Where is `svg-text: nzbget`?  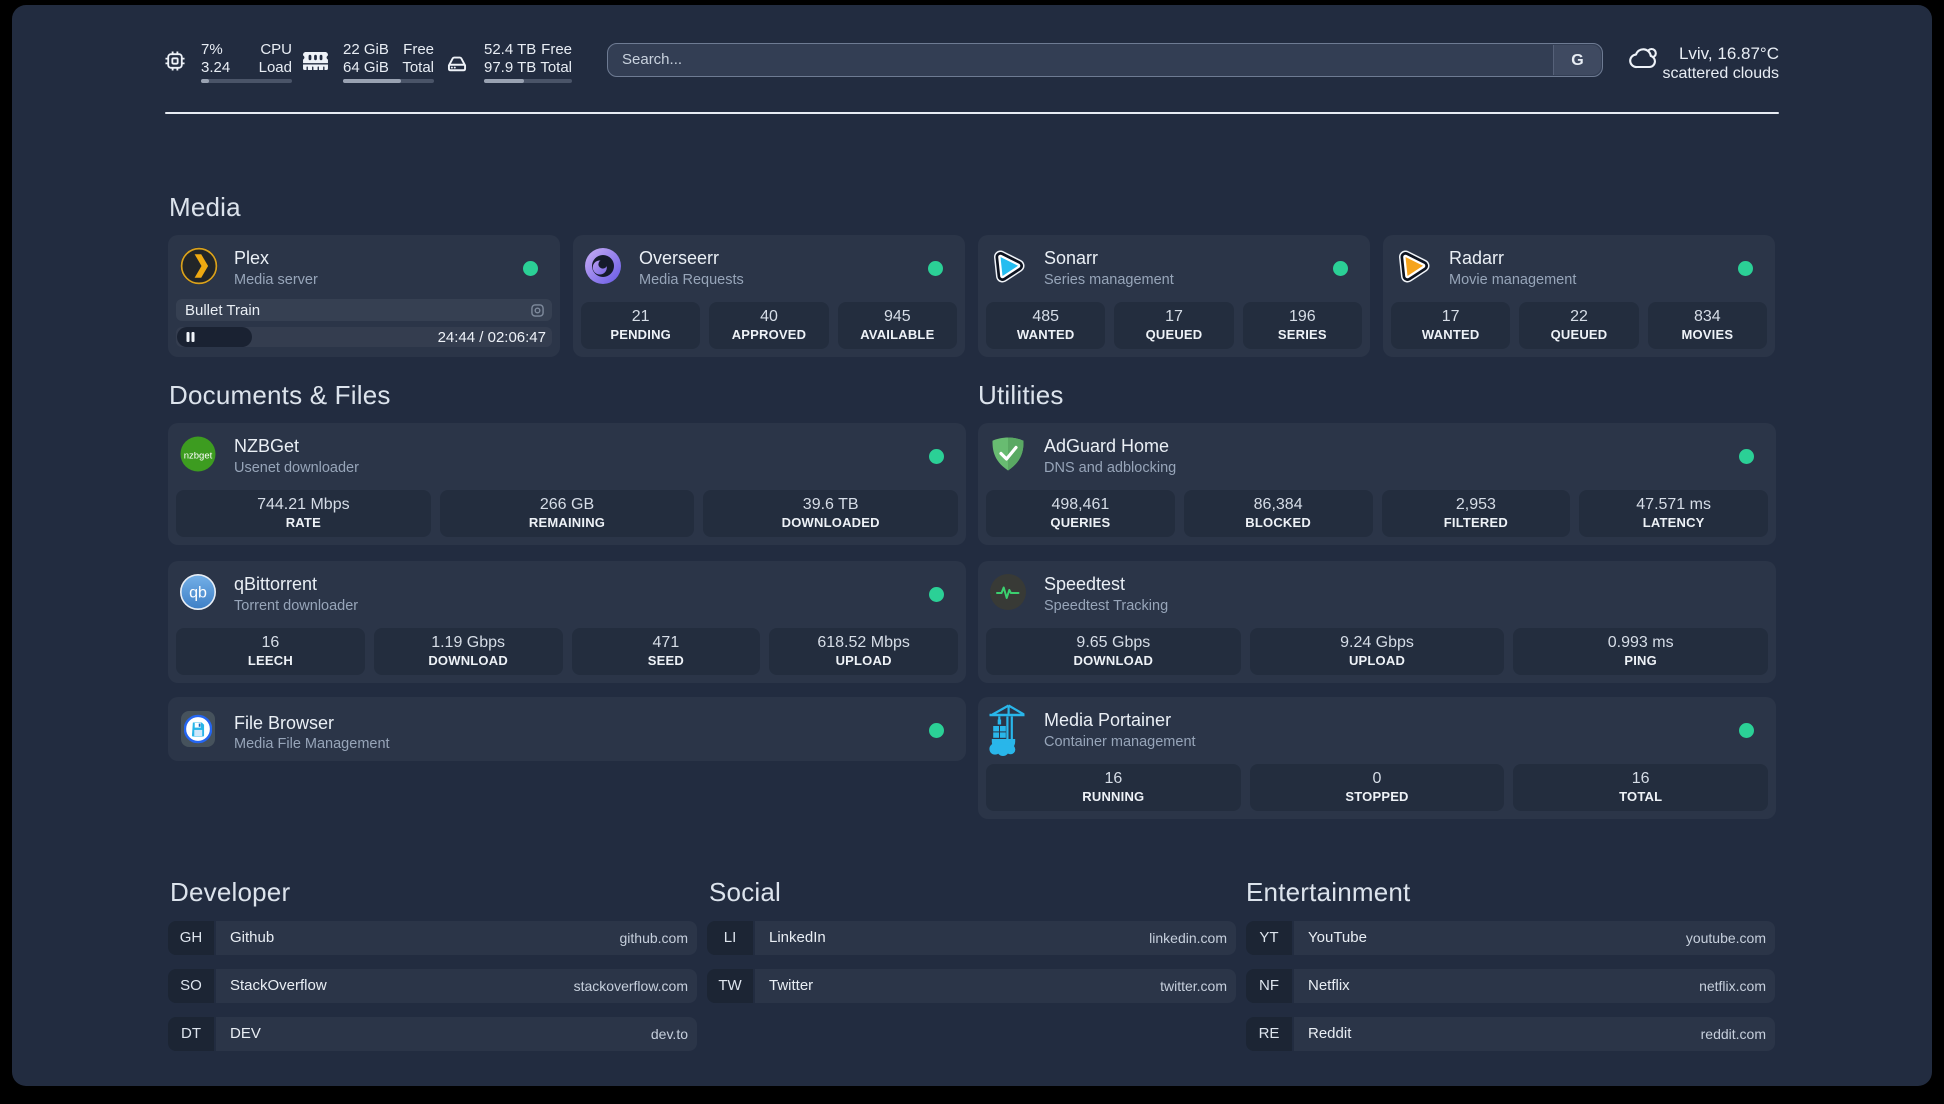 svg-text: nzbget is located at coordinates (198, 456).